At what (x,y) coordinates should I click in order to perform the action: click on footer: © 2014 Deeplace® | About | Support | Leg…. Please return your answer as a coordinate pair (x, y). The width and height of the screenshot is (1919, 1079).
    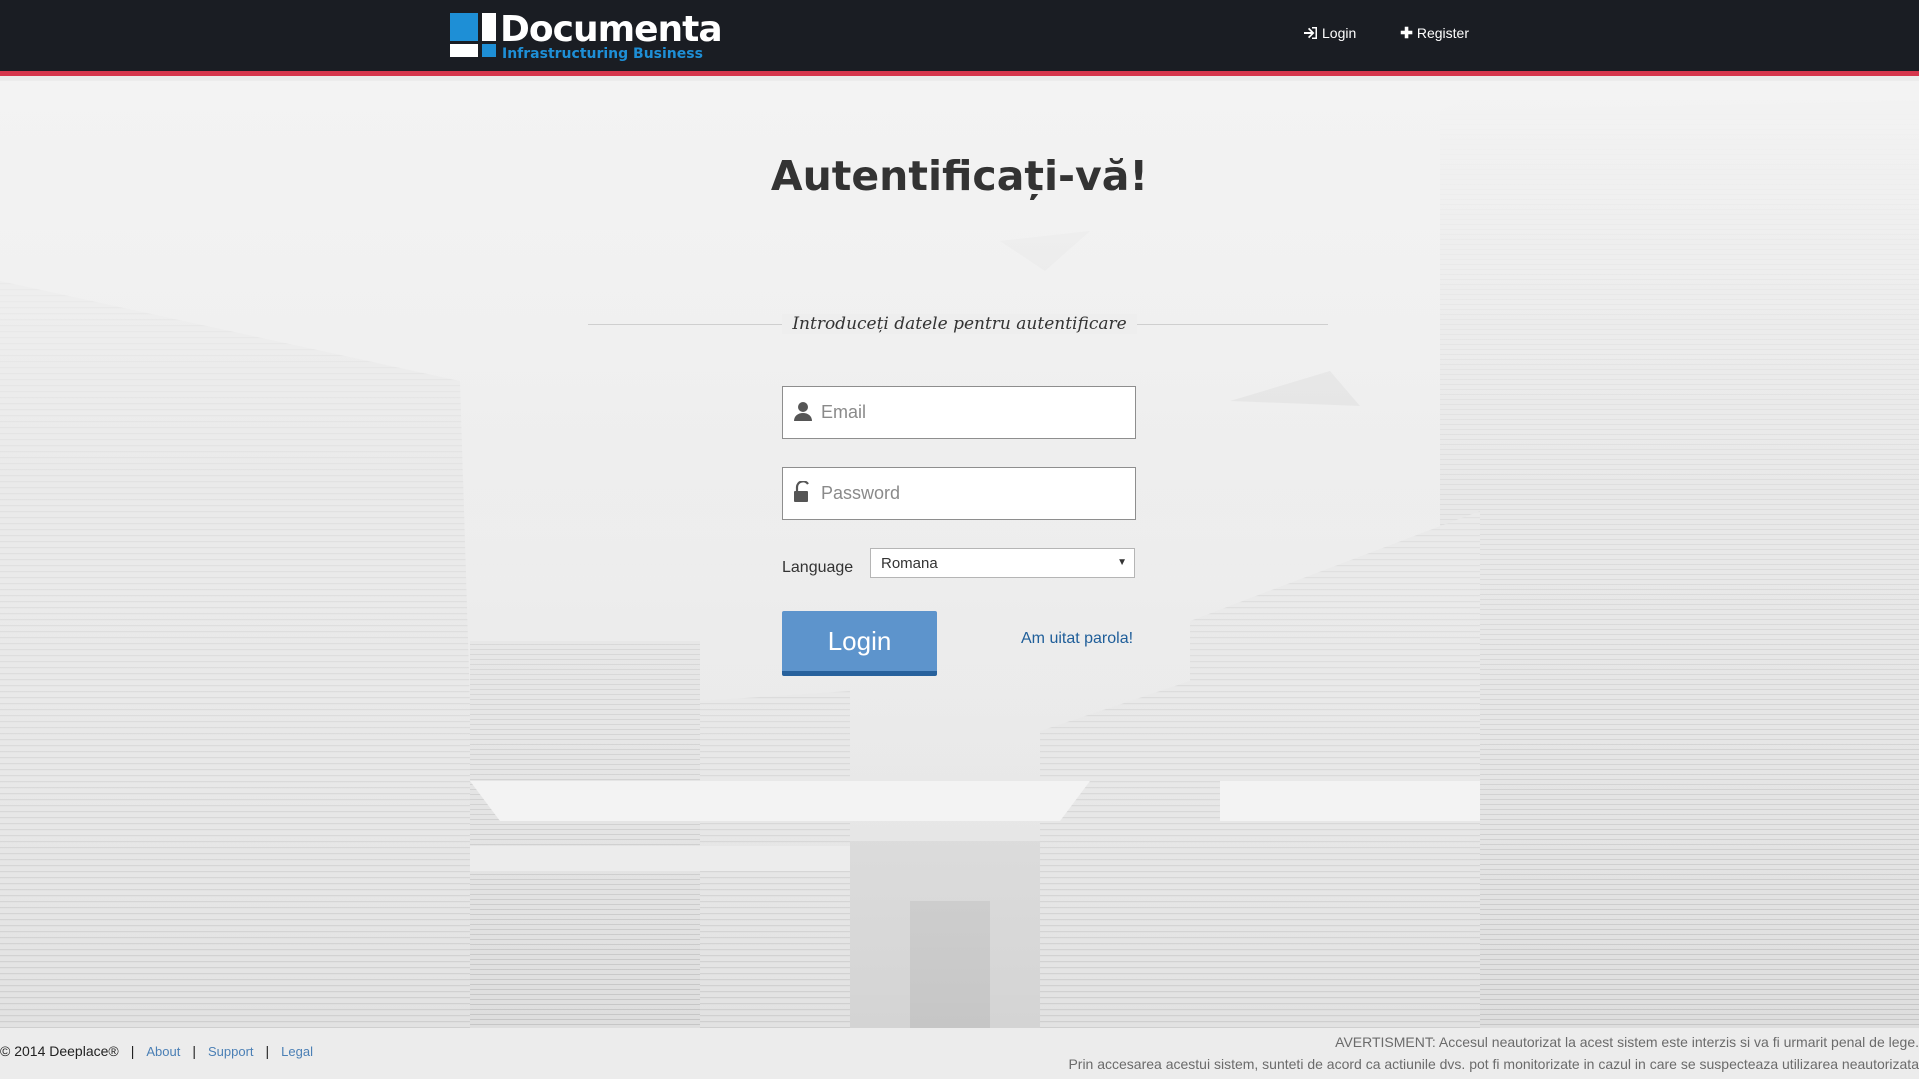
    Looking at the image, I should click on (959, 1053).